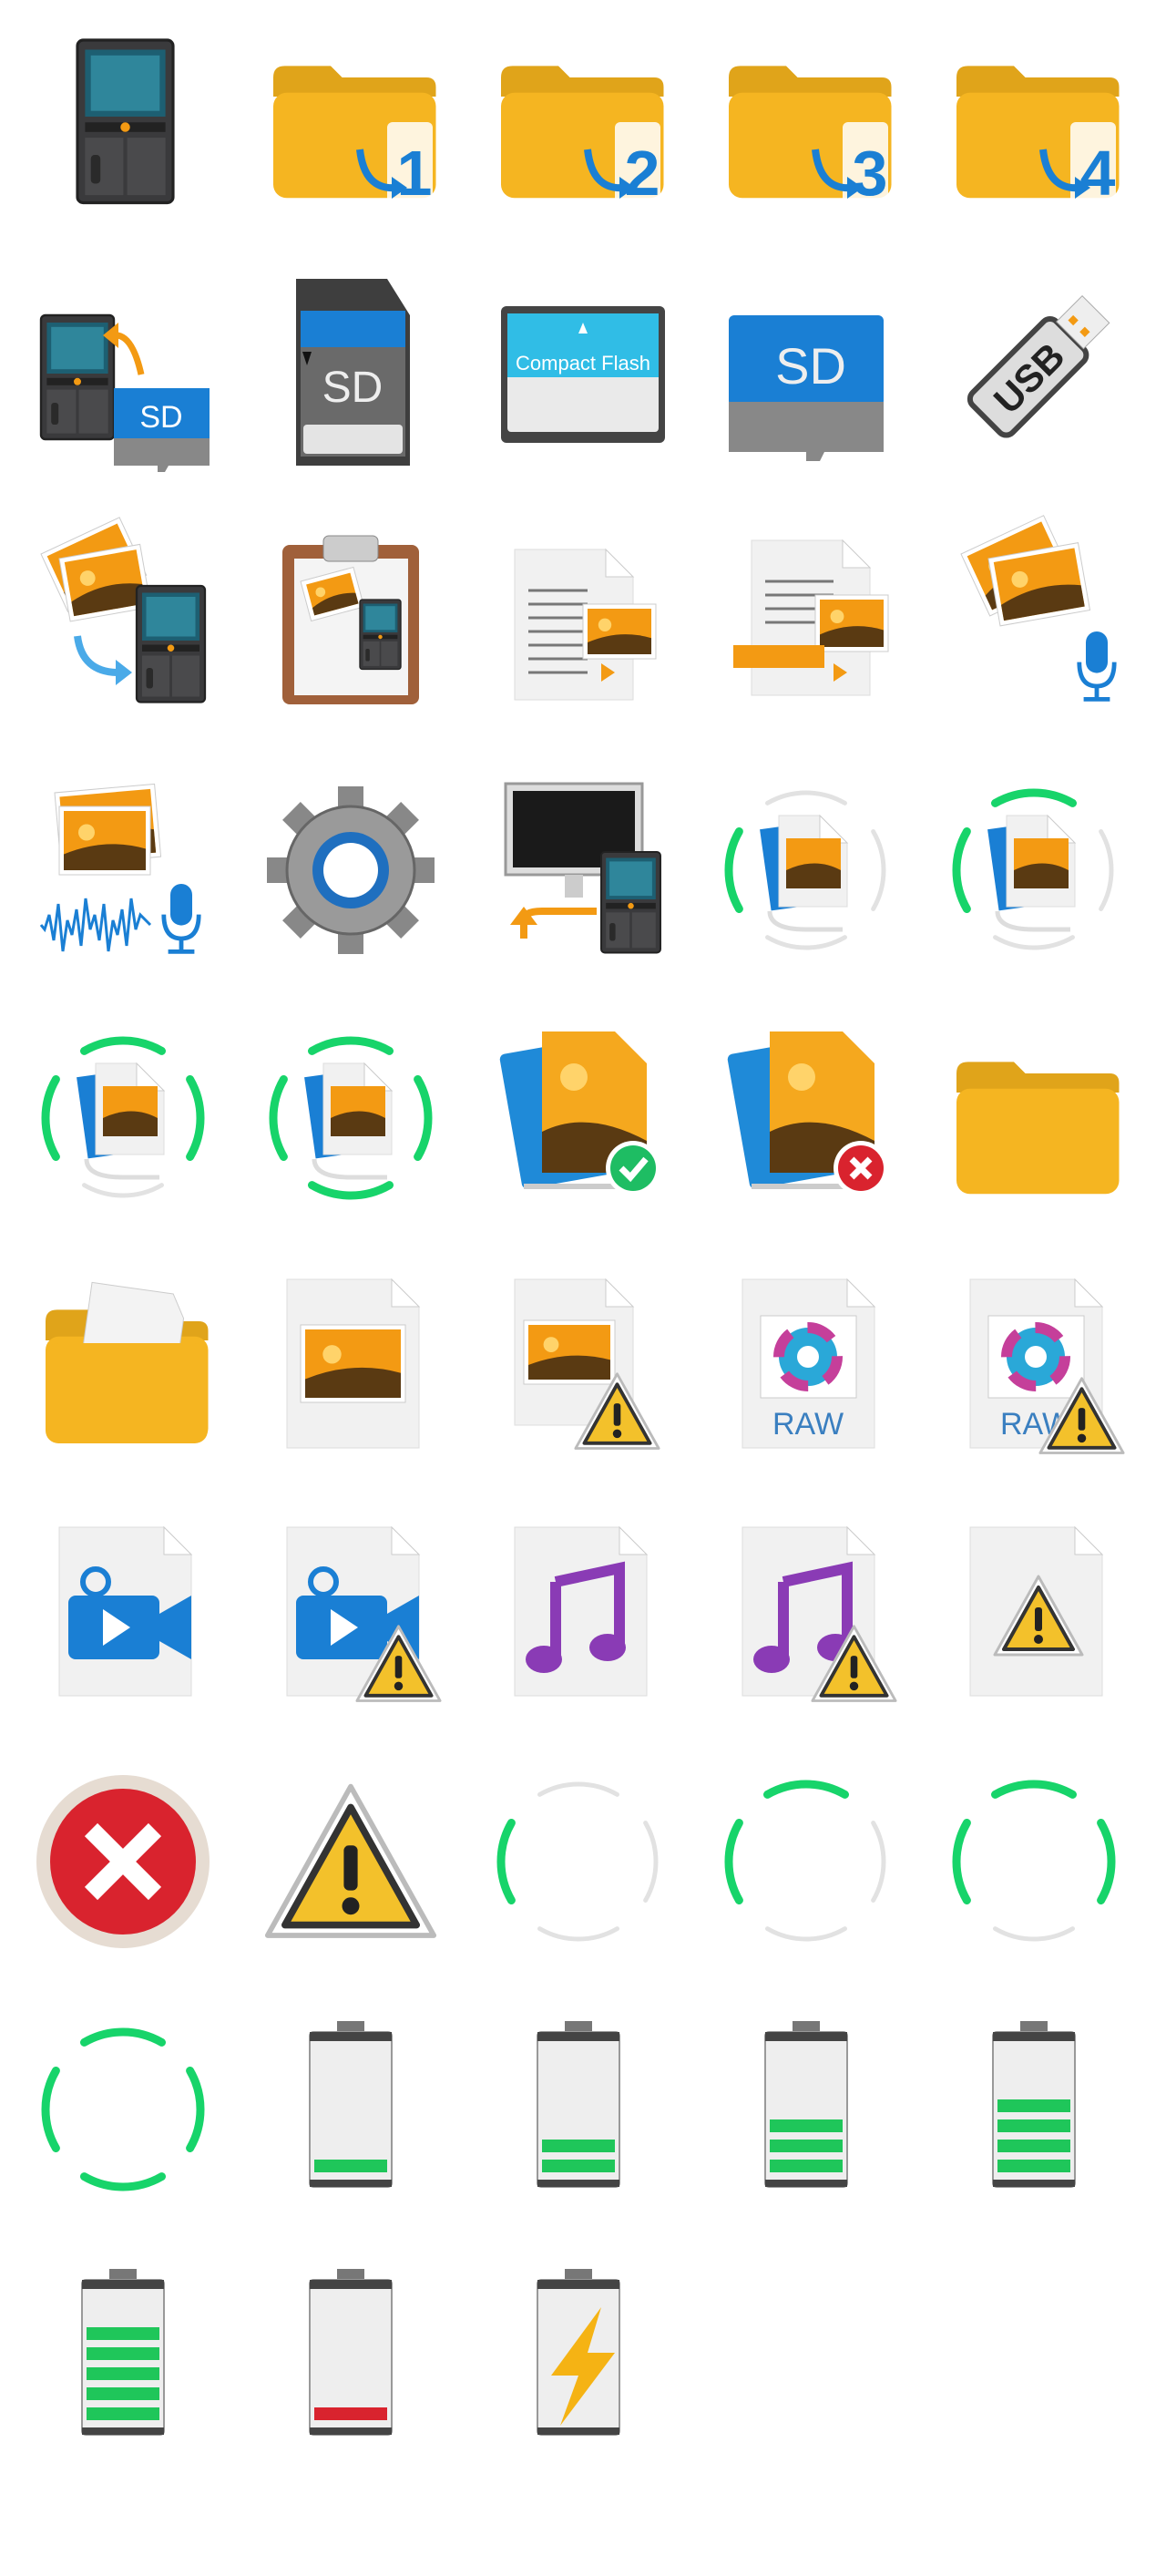  I want to click on folder-numbered-icon: 3, so click(810, 138).